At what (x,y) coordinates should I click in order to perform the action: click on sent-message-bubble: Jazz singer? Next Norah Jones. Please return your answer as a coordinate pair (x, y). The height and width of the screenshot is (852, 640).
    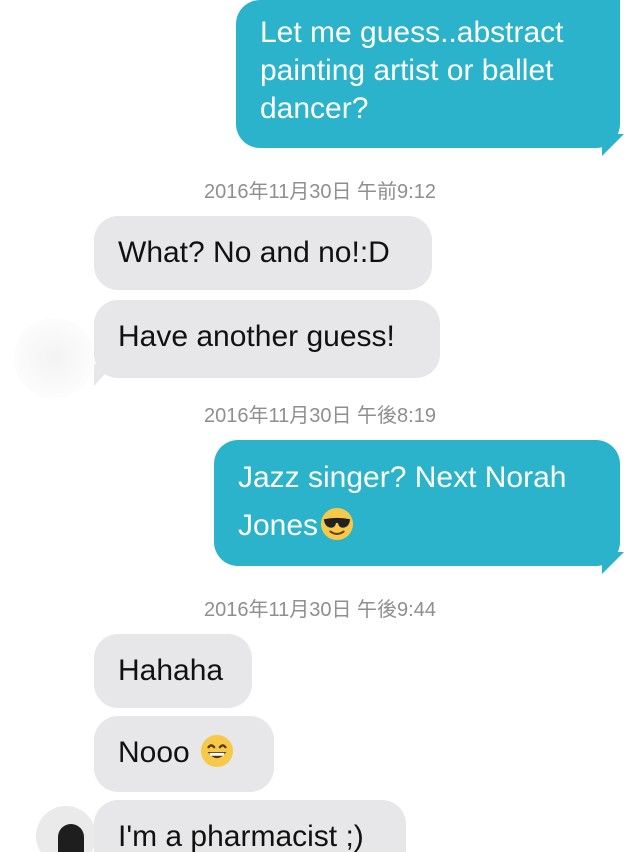
    Looking at the image, I should click on (417, 503).